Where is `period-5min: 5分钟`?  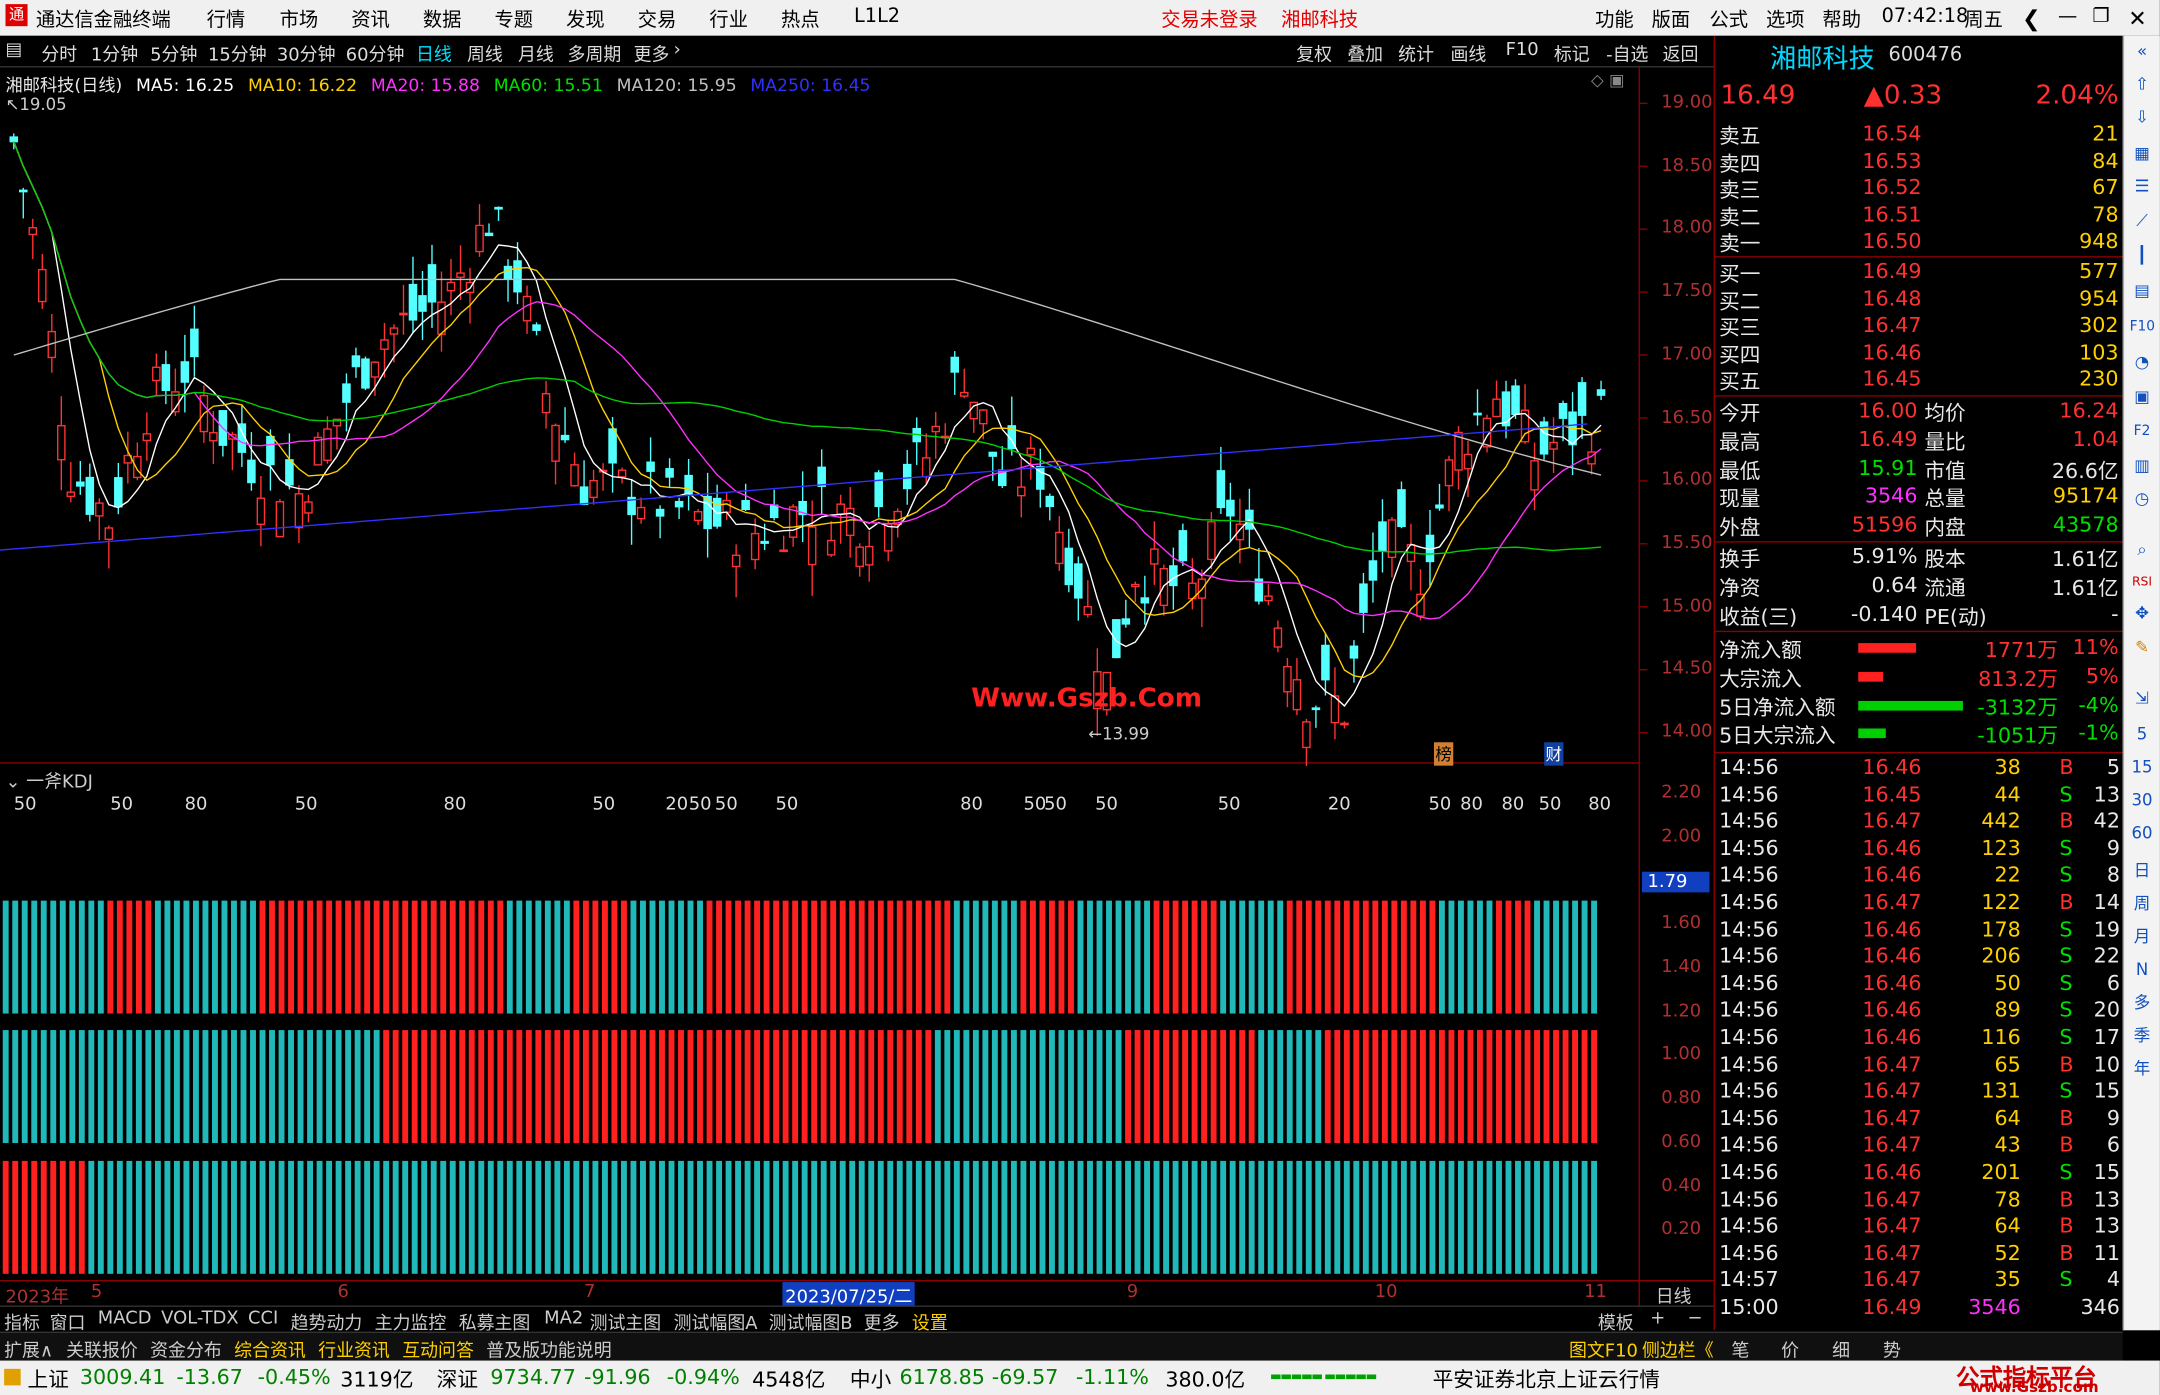 period-5min: 5分钟 is located at coordinates (173, 53).